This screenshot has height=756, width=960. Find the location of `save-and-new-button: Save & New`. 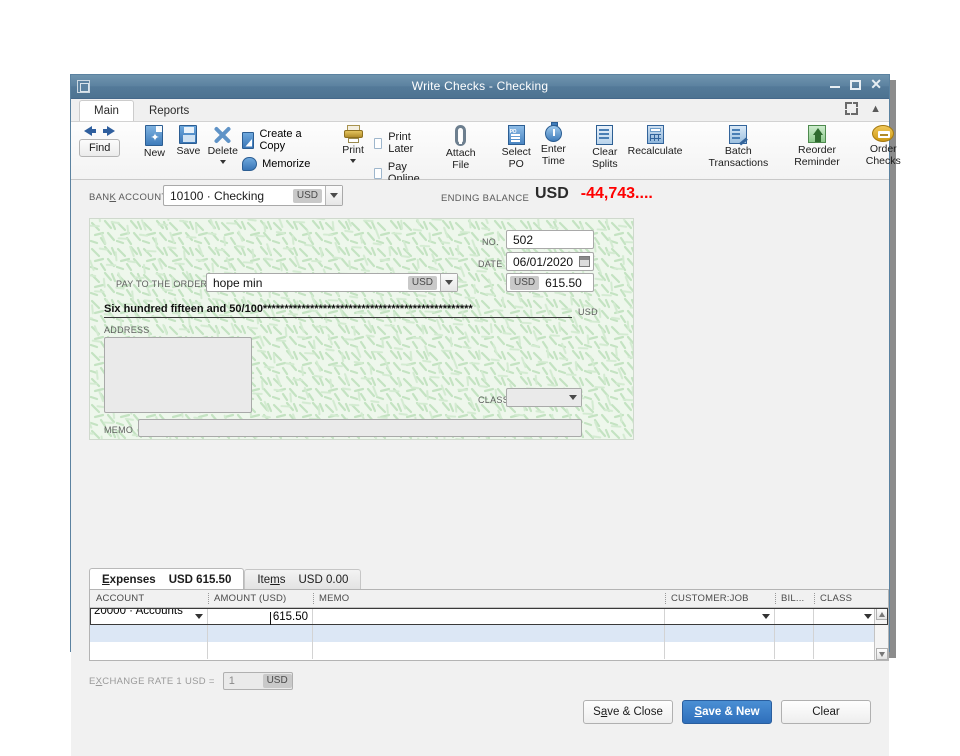

save-and-new-button: Save & New is located at coordinates (727, 712).